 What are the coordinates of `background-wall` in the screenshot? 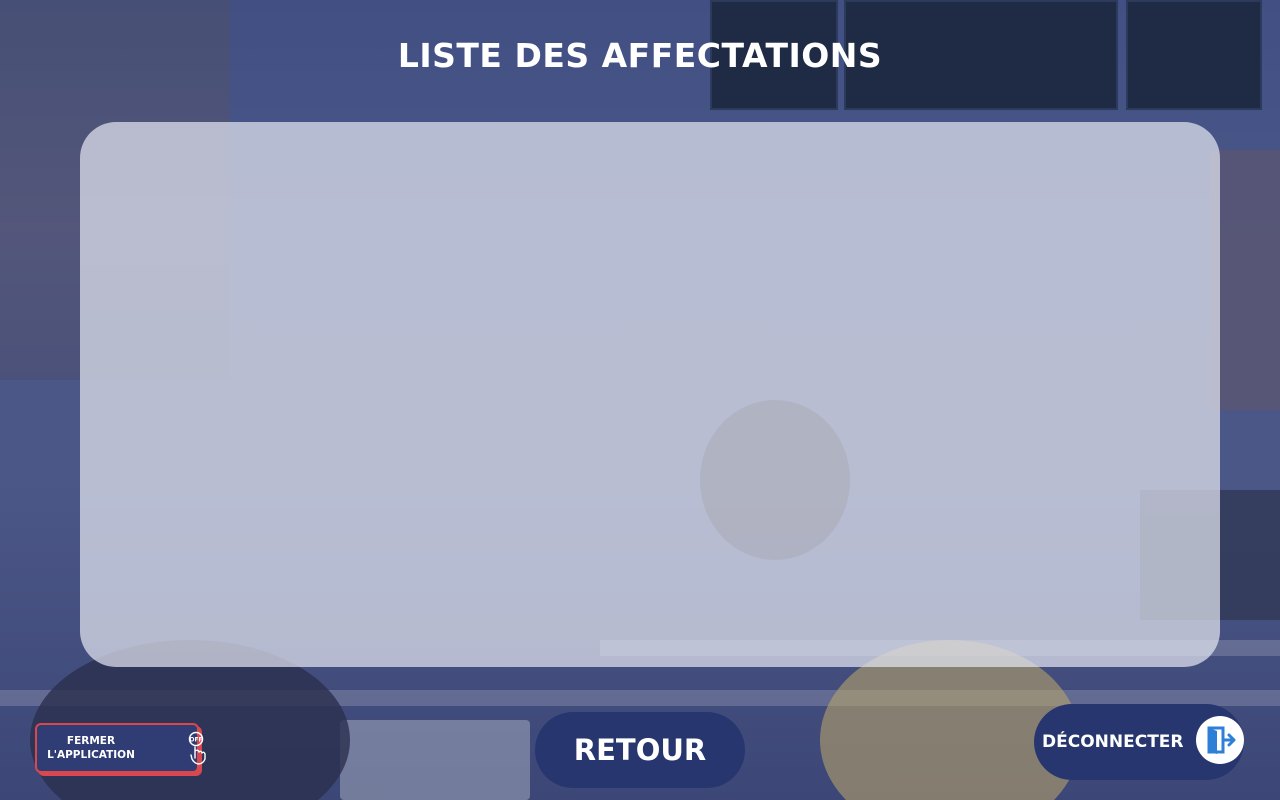 It's located at (1245, 280).